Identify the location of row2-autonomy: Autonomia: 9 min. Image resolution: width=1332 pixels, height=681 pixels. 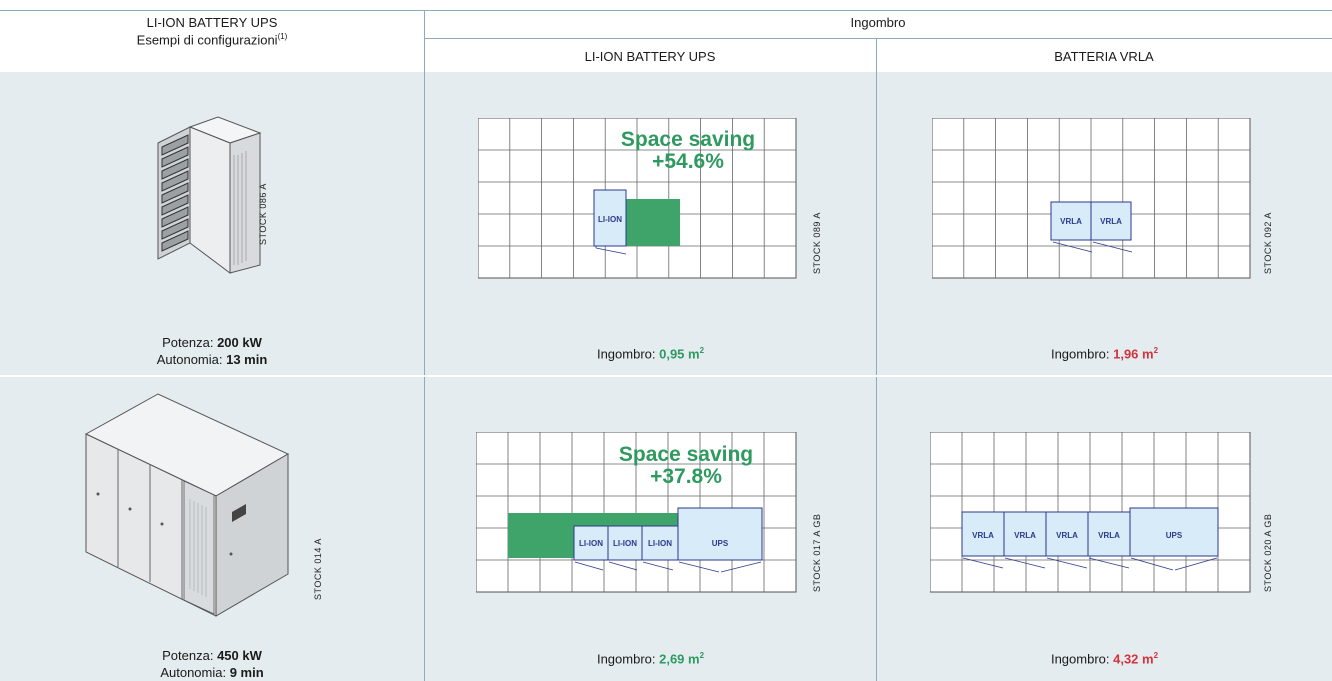
(212, 672).